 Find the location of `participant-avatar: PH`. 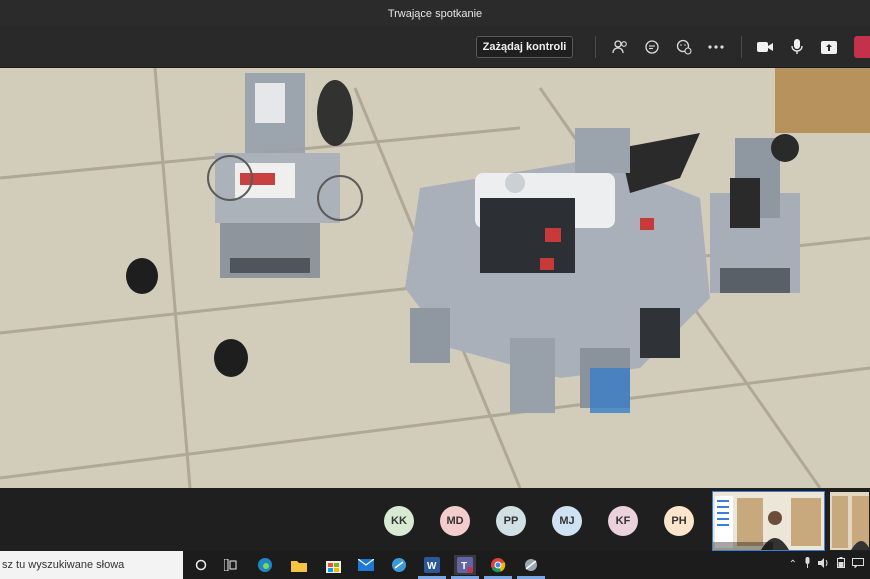

participant-avatar: PH is located at coordinates (679, 521).